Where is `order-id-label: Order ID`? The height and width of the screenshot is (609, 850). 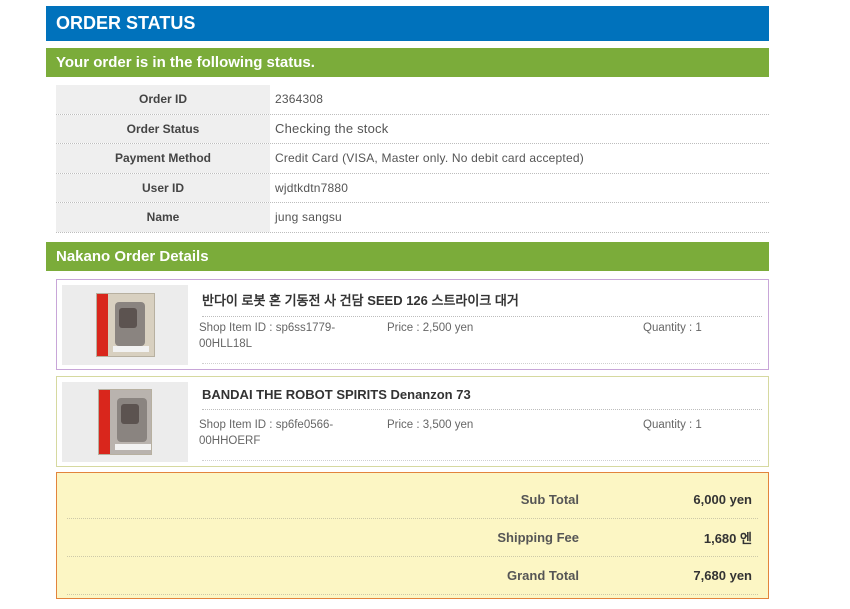 order-id-label: Order ID is located at coordinates (163, 99).